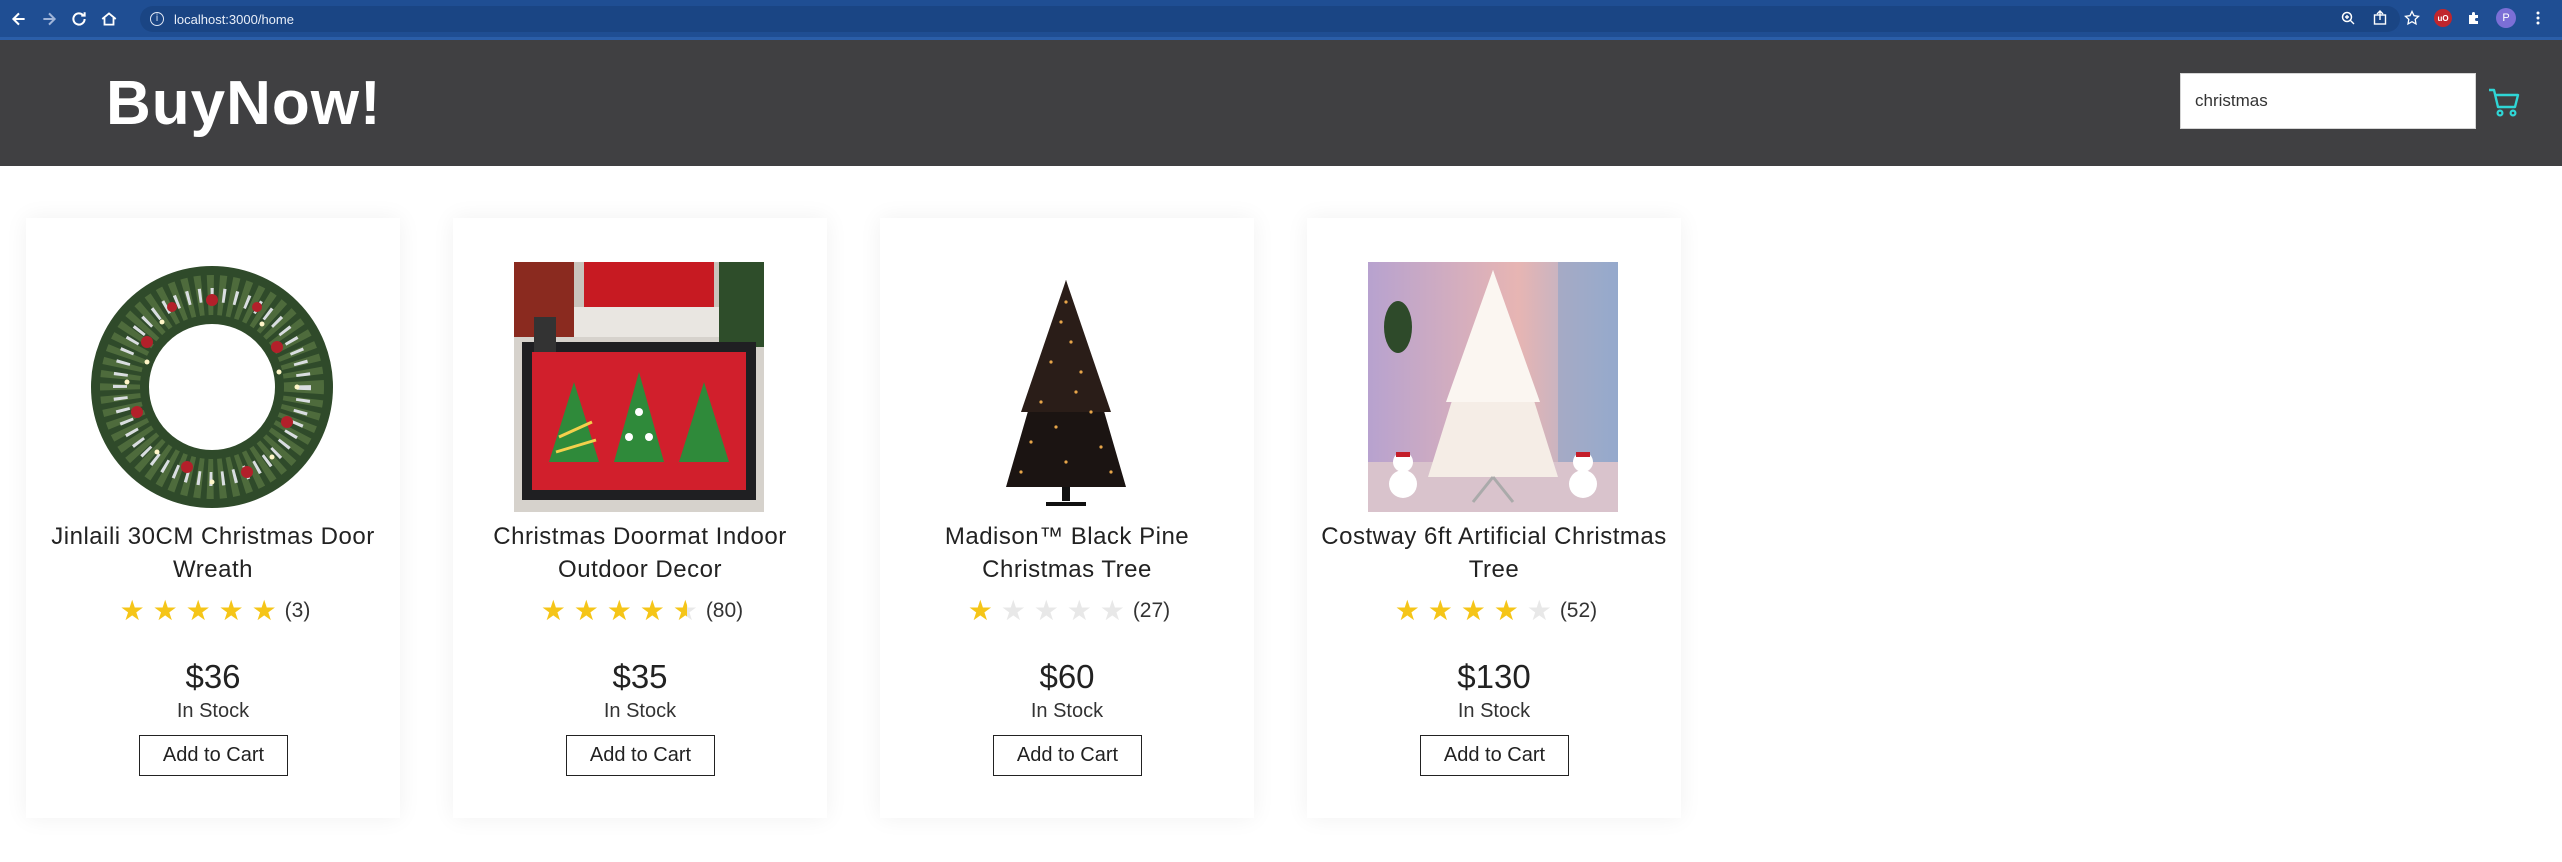 The image size is (2562, 862). What do you see at coordinates (1494, 553) in the screenshot?
I see `product-title: Costway 6ft Artificial Christmas Tree` at bounding box center [1494, 553].